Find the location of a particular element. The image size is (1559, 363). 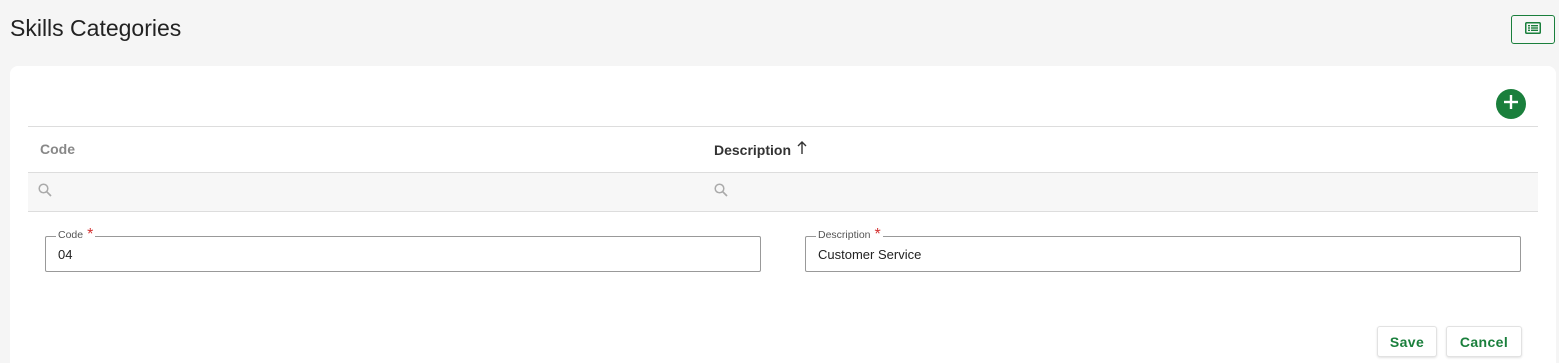

description-field-label: Description is located at coordinates (844, 235).